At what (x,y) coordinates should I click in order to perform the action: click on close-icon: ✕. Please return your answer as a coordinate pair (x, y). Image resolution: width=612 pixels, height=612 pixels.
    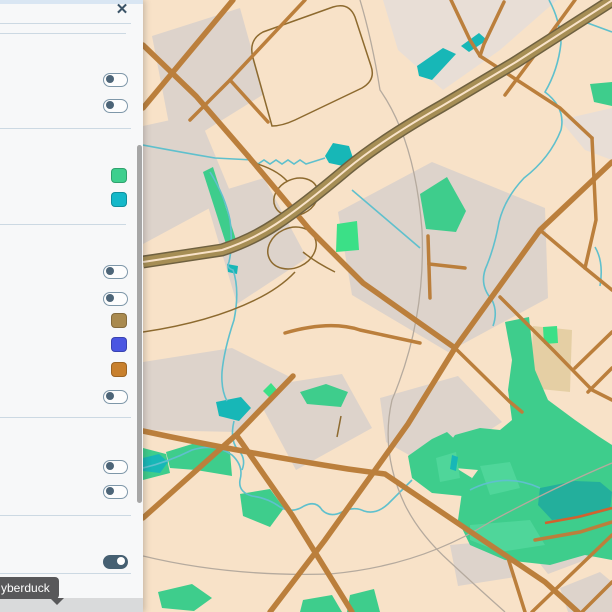
    Looking at the image, I should click on (122, 9).